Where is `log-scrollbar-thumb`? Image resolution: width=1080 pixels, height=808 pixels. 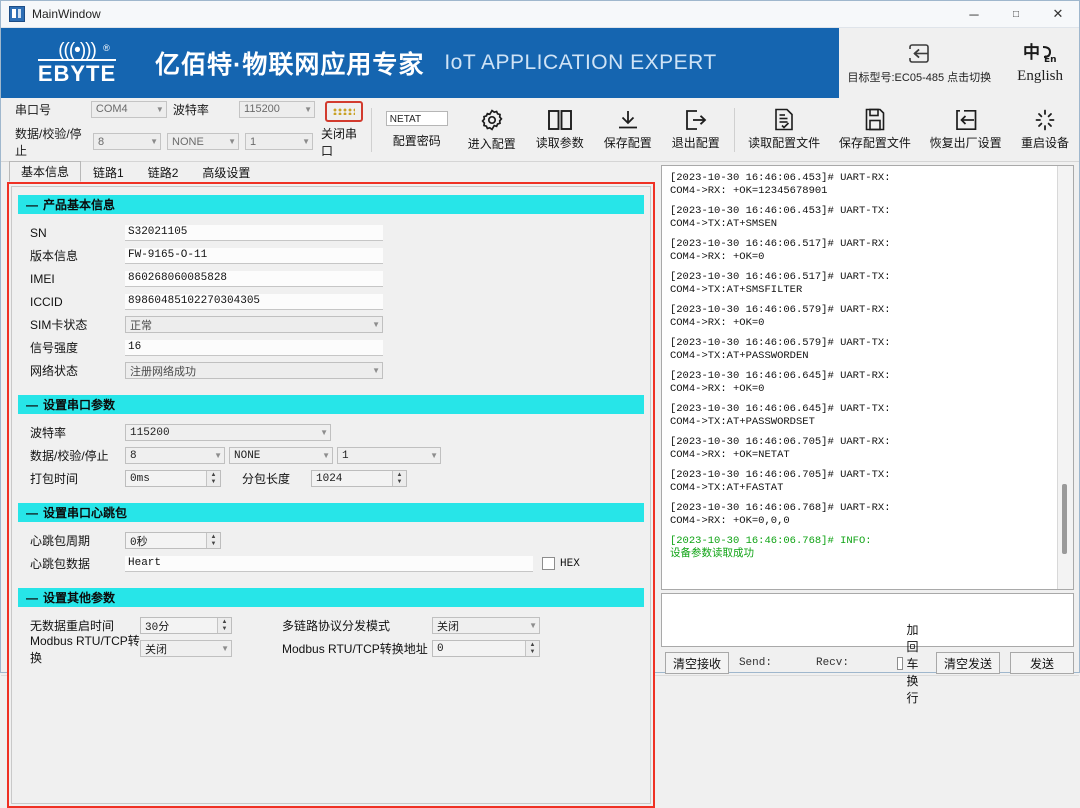
log-scrollbar-thumb is located at coordinates (1064, 519).